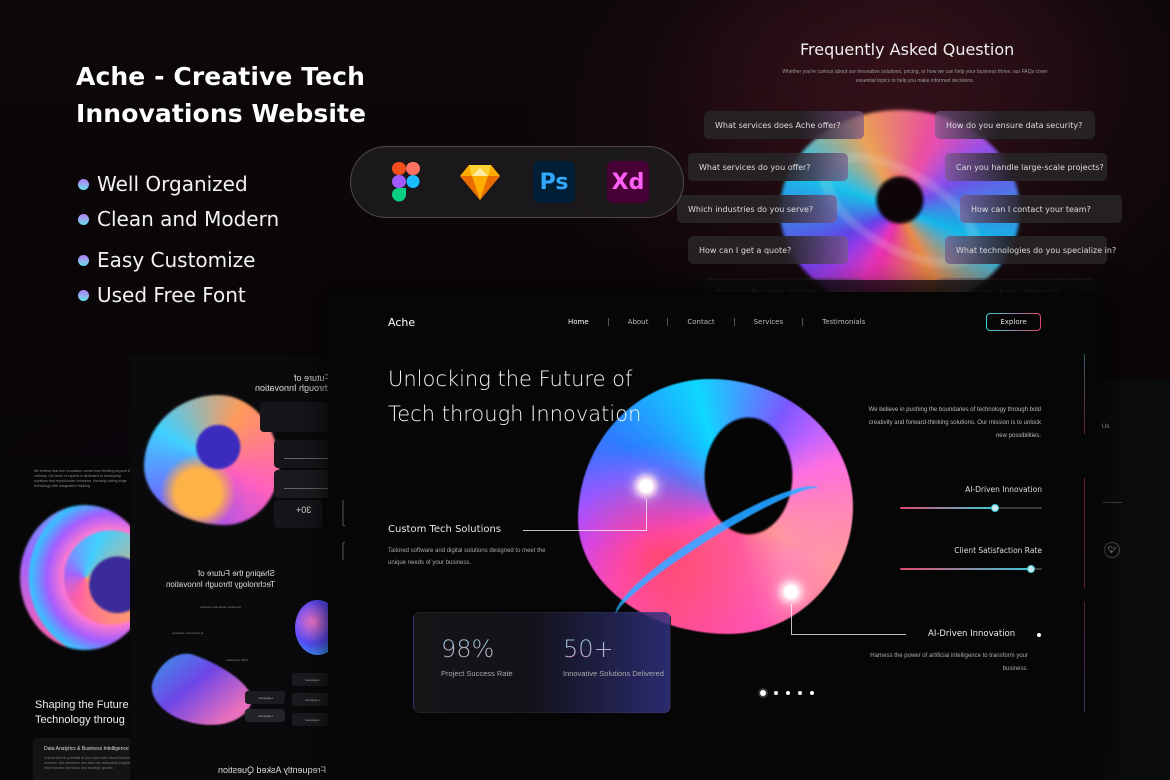 This screenshot has height=780, width=1170. I want to click on mock-progress-card, so click(302, 454).